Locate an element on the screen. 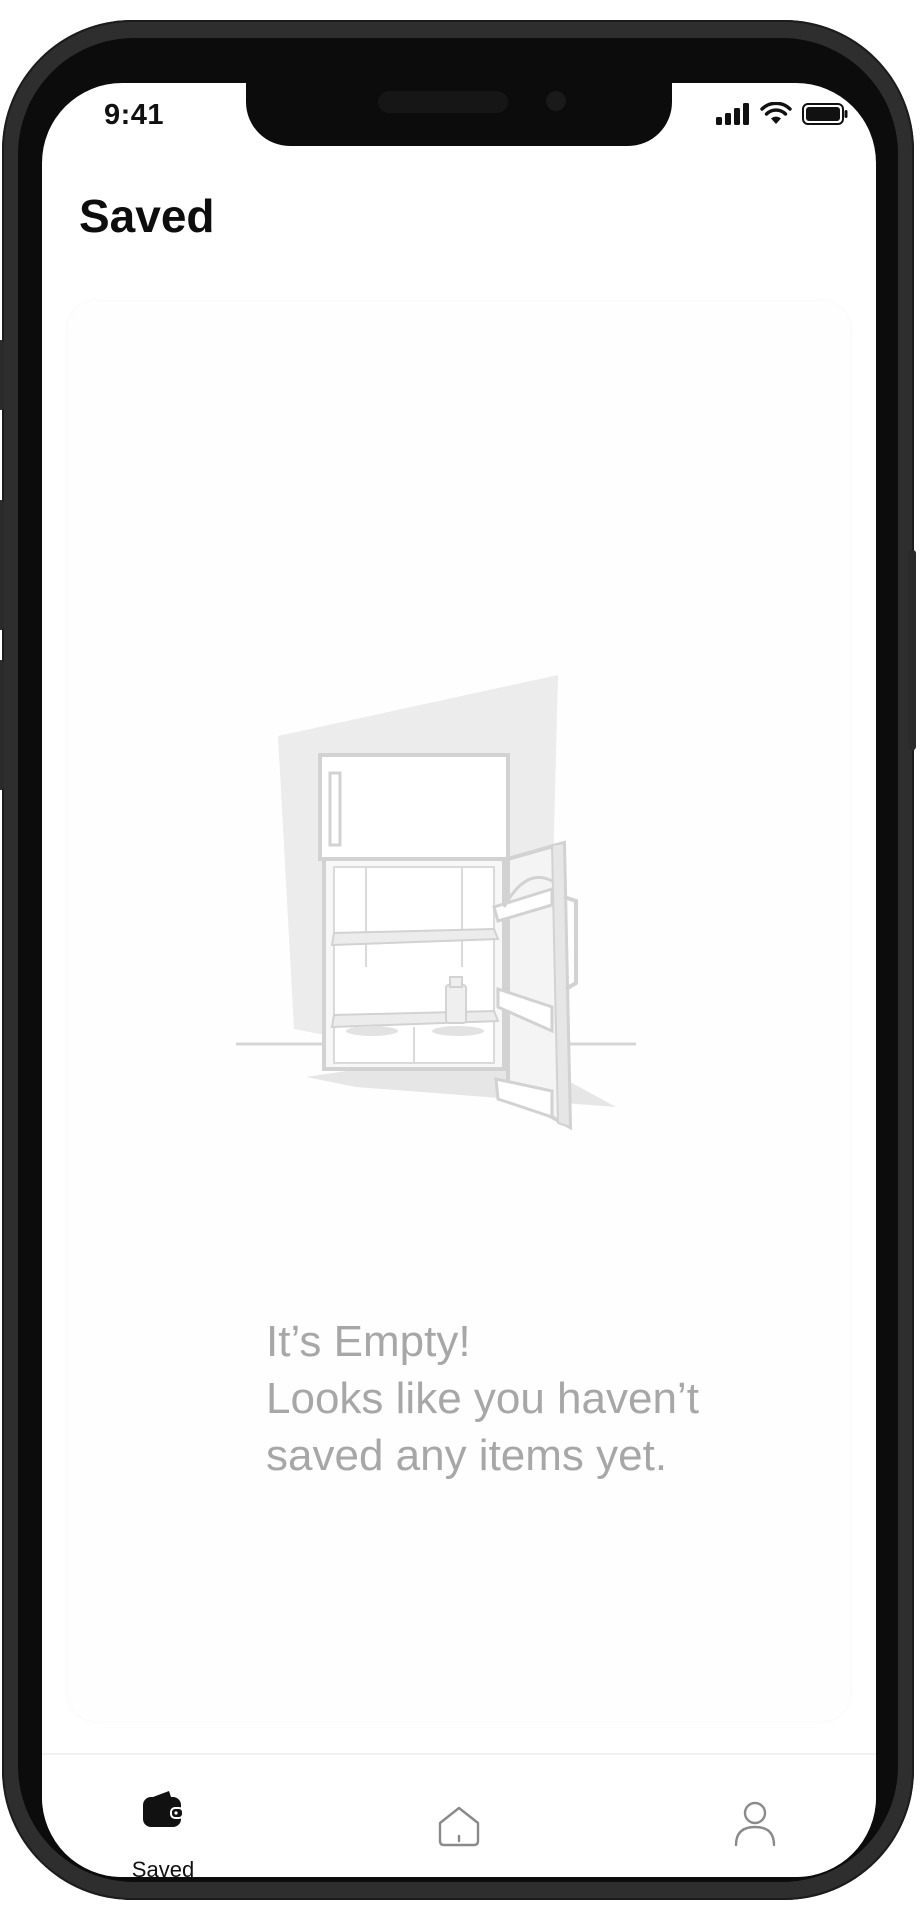 This screenshot has height=1920, width=920. side-button-silent is located at coordinates (2, 375).